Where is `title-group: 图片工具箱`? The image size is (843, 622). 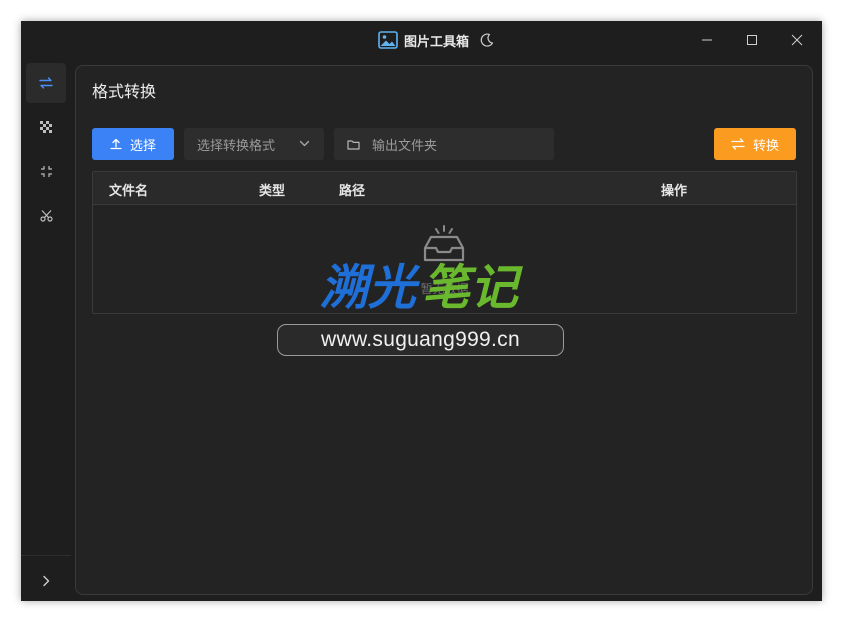
title-group: 图片工具箱 is located at coordinates (436, 40).